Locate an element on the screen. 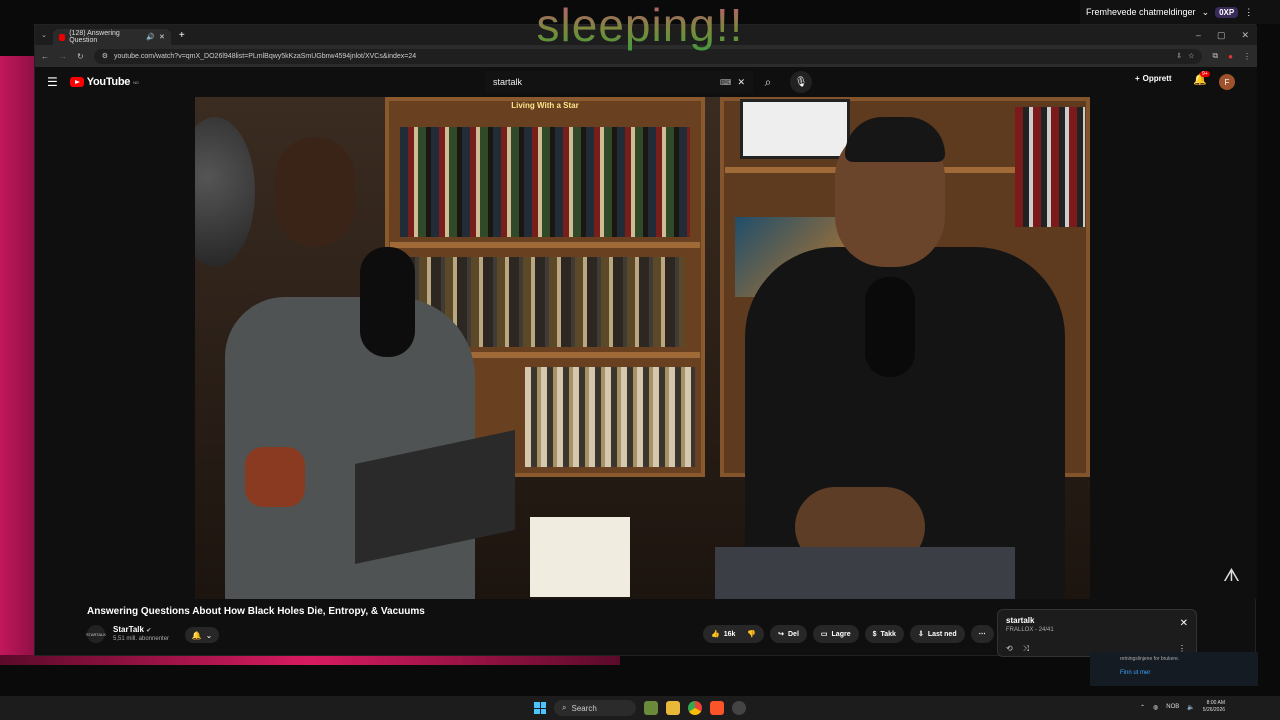 Image resolution: width=1280 pixels, height=720 pixels. chrome-icon is located at coordinates (695, 708).